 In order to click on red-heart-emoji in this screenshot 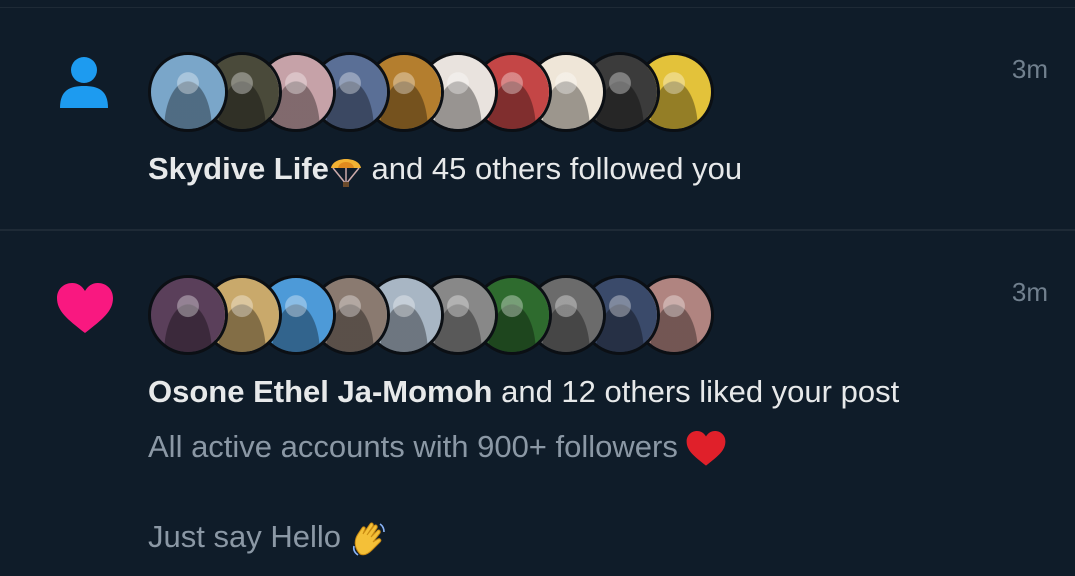, I will do `click(706, 448)`.